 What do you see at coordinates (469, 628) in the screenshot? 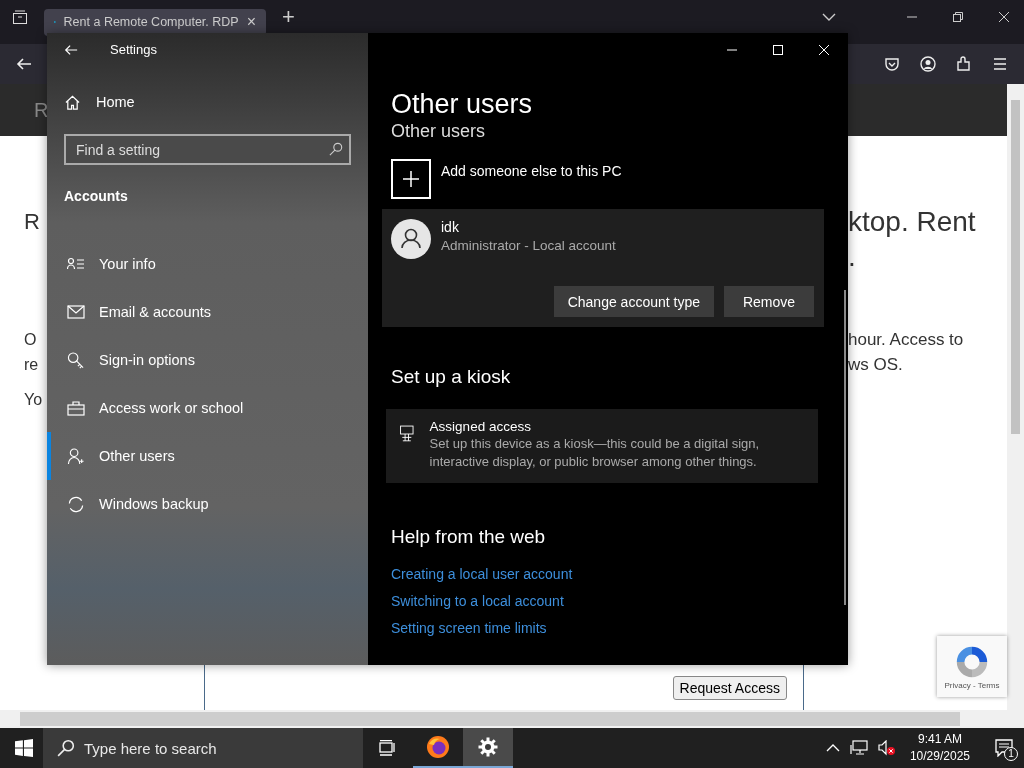
I see `help-link: Setting screen time limits` at bounding box center [469, 628].